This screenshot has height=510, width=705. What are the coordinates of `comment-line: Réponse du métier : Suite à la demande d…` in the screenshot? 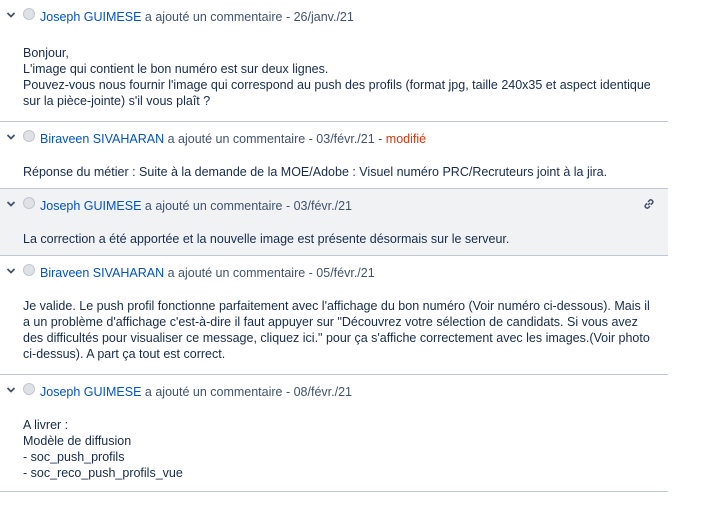 It's located at (315, 172).